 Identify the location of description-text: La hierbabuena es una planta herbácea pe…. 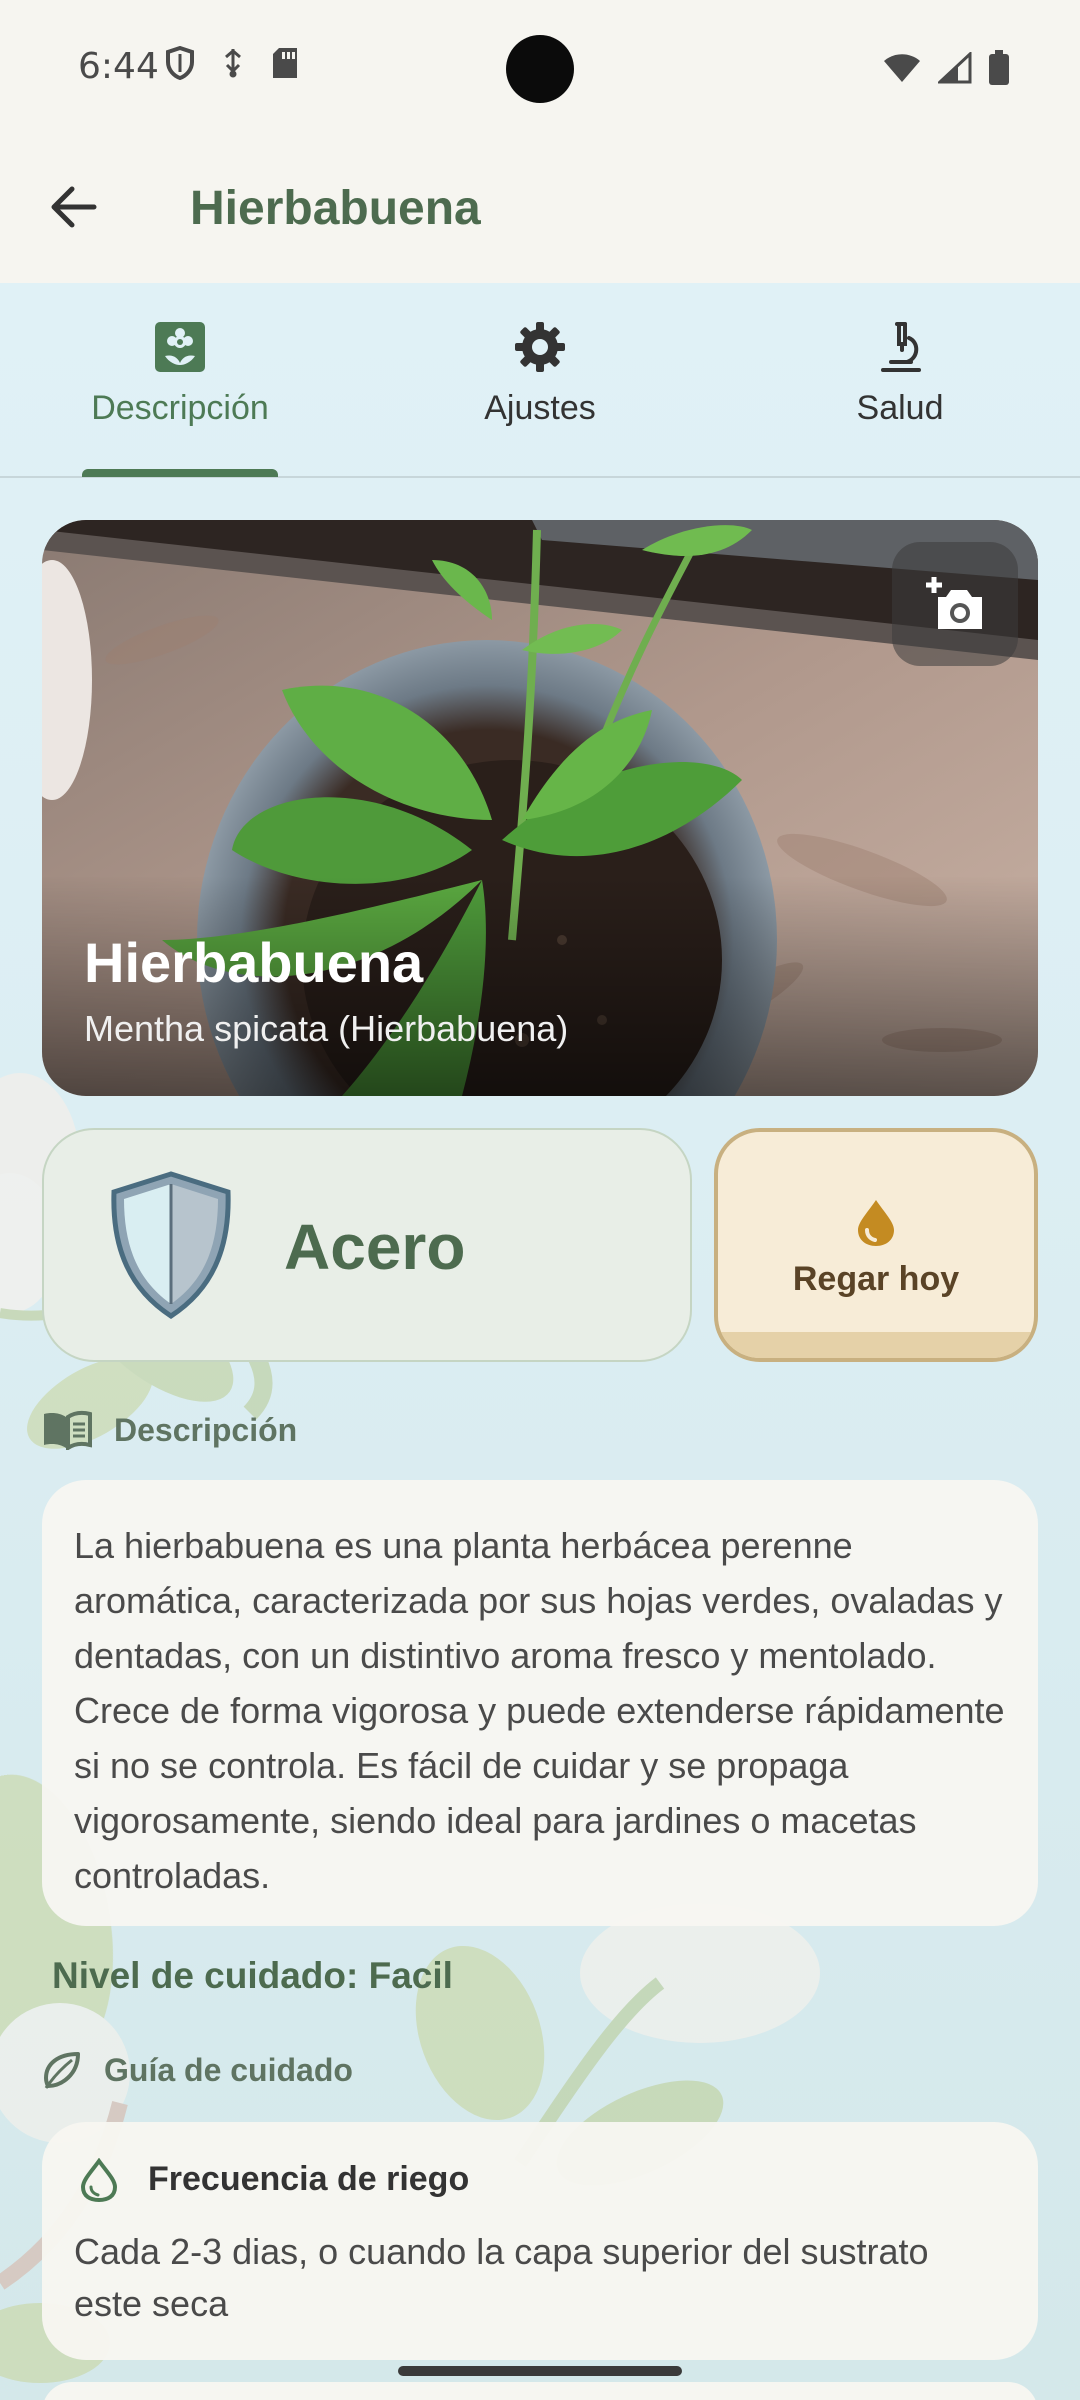
(539, 1710).